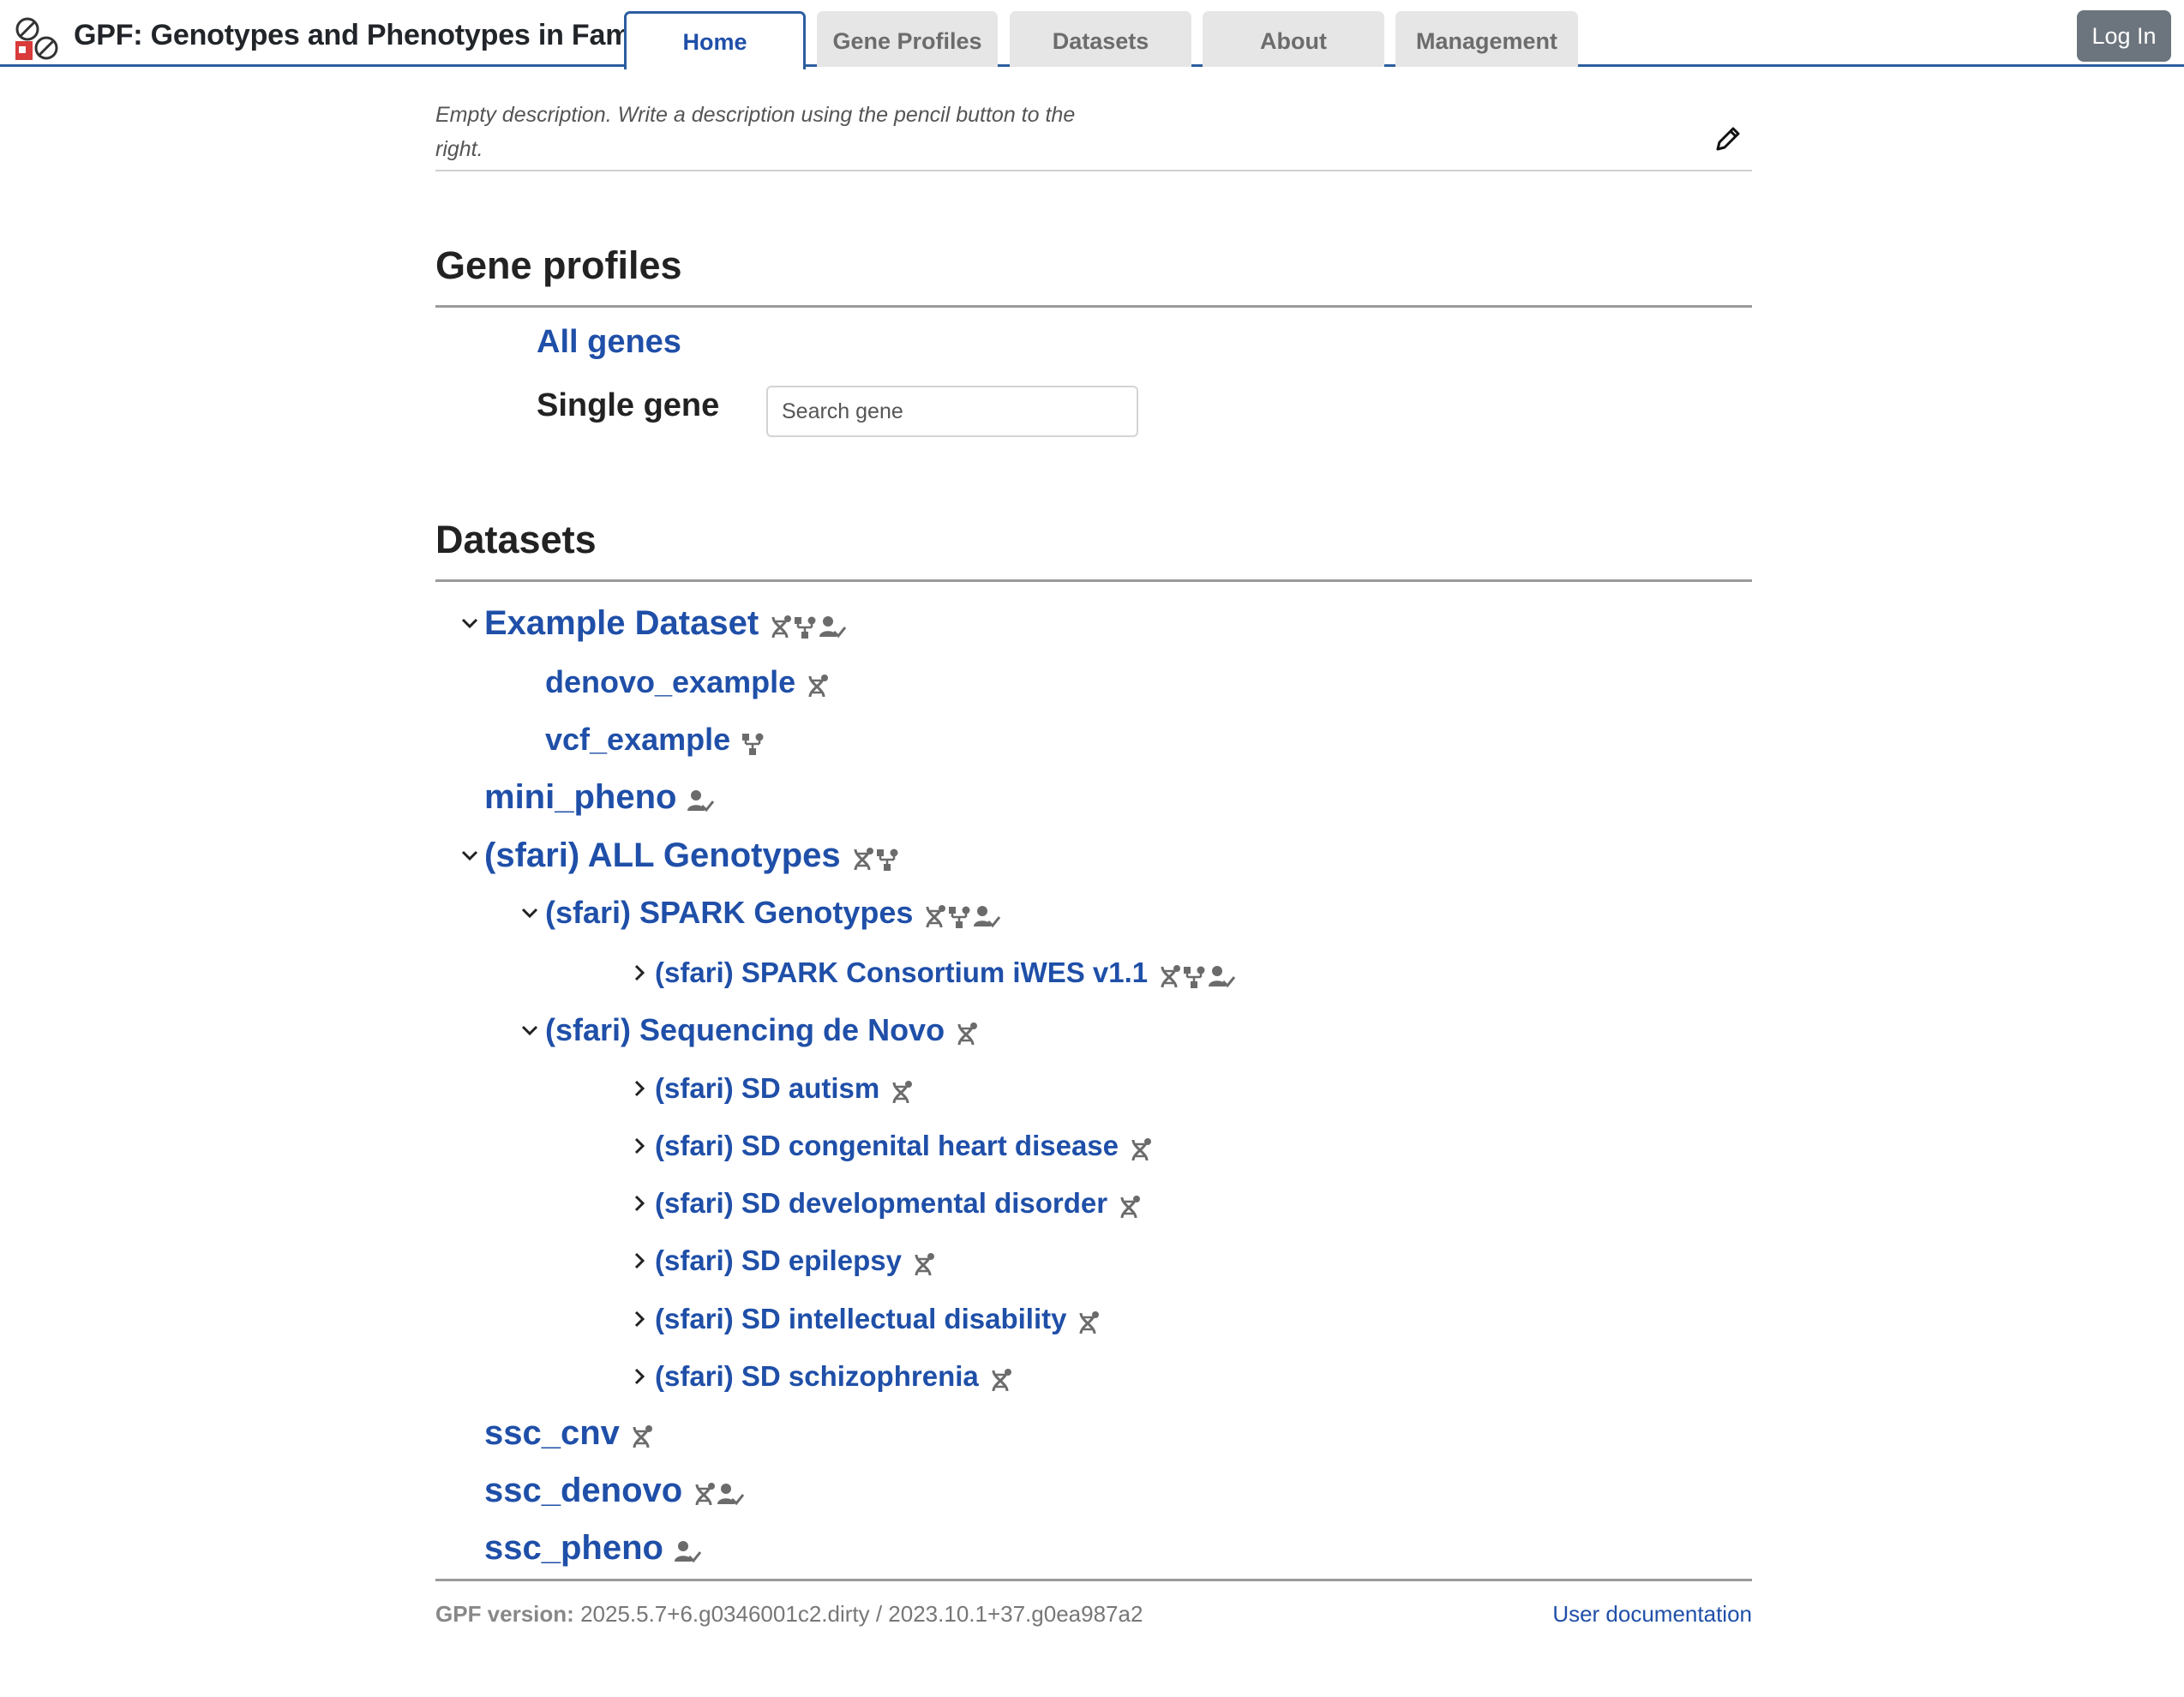 The image size is (2184, 1697). I want to click on dataset-link: (sfari) SPARK Consortium iWES v1.1, so click(946, 974).